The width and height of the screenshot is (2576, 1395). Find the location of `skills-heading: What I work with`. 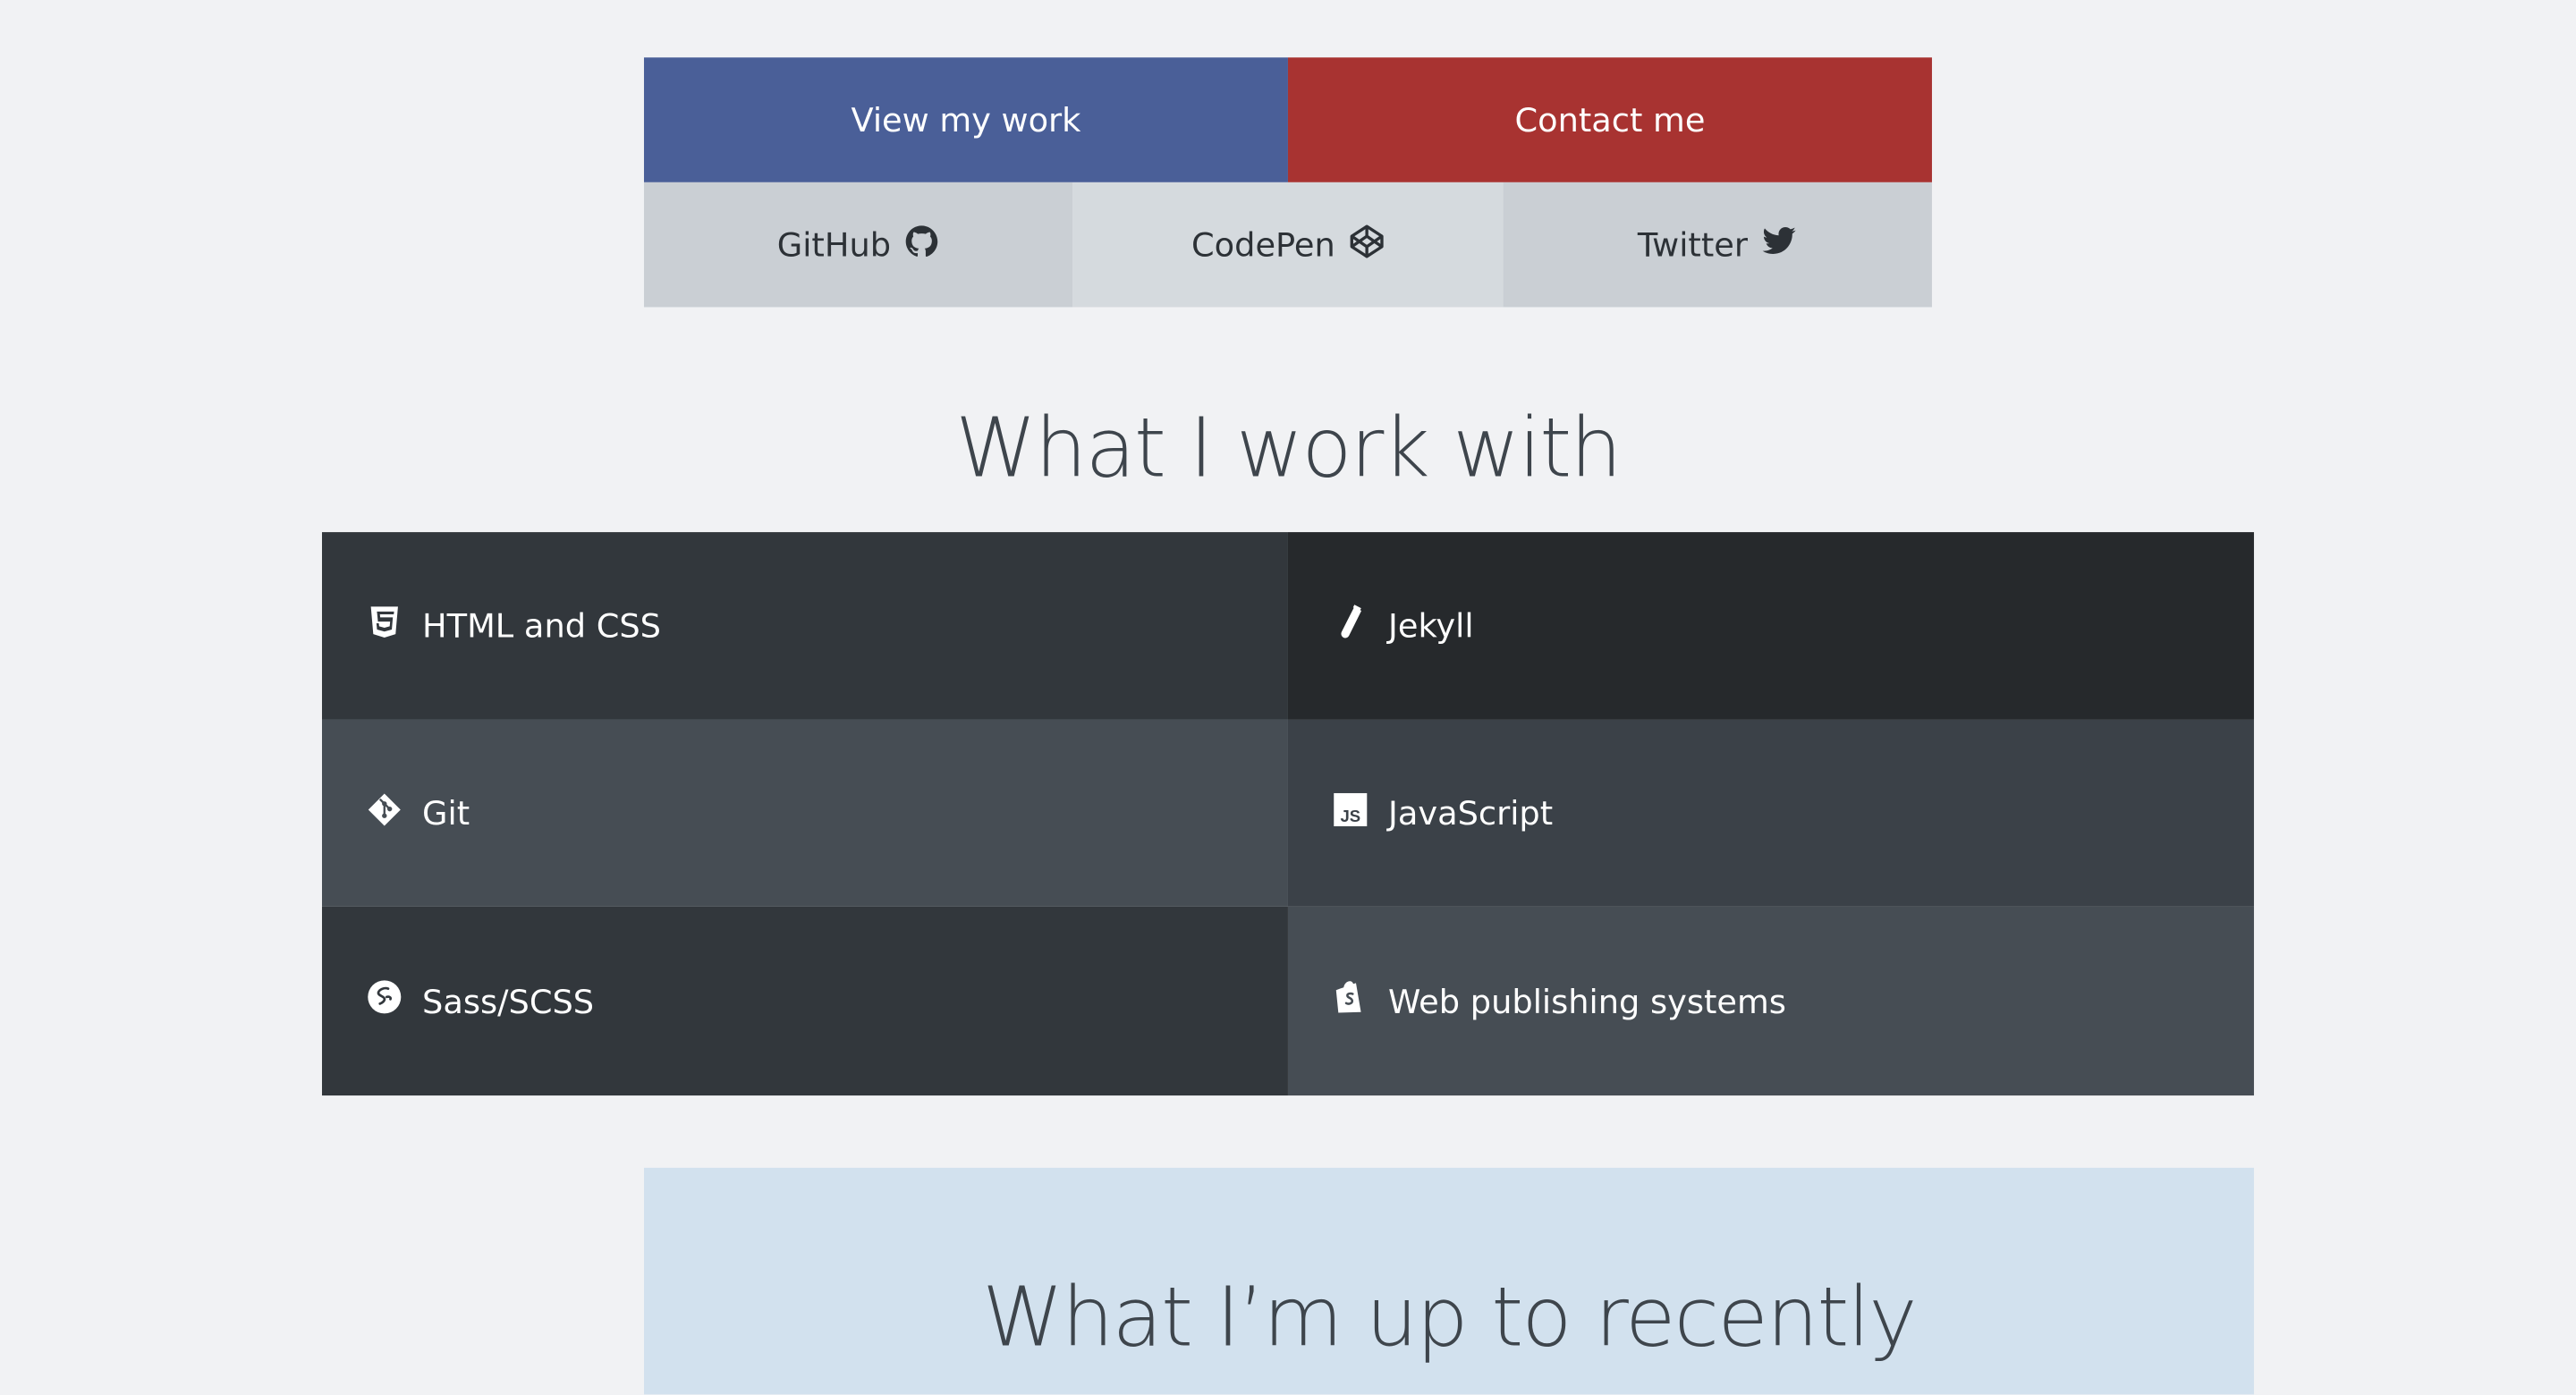

skills-heading: What I work with is located at coordinates (1288, 448).